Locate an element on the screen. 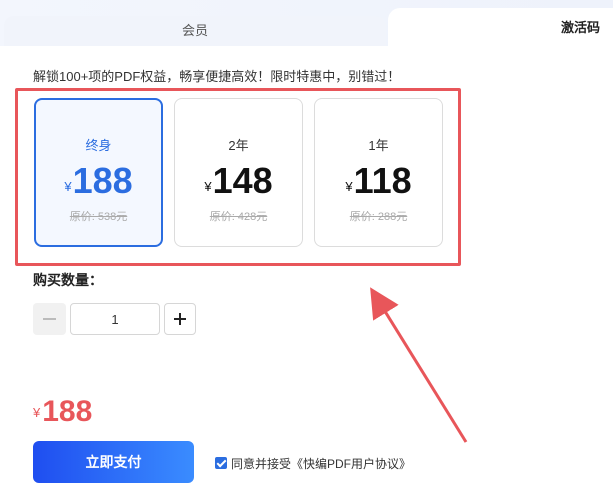 This screenshot has width=613, height=493. total-price: ¥188 is located at coordinates (62, 412).